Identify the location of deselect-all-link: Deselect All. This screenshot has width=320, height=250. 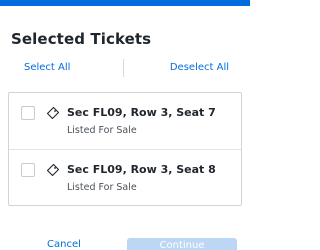
(199, 67).